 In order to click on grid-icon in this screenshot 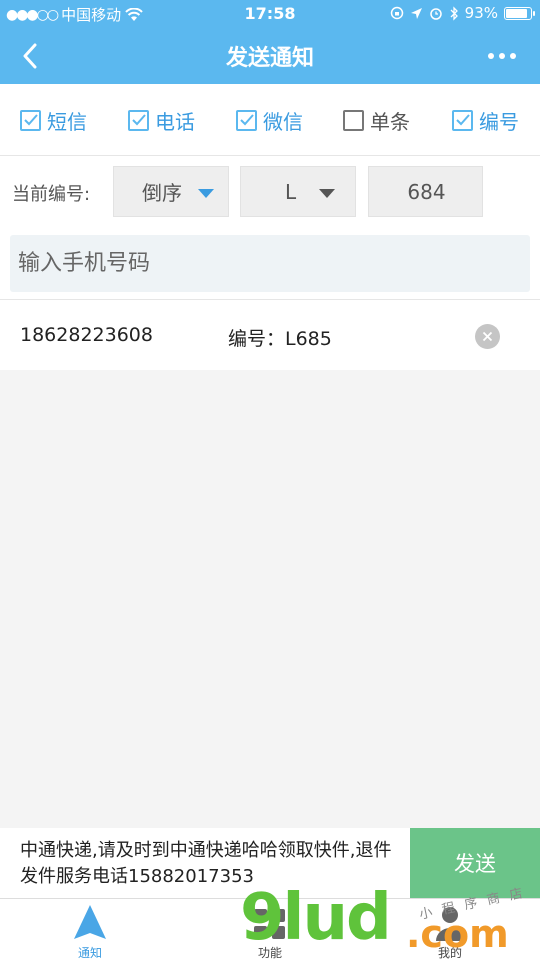, I will do `click(269, 924)`.